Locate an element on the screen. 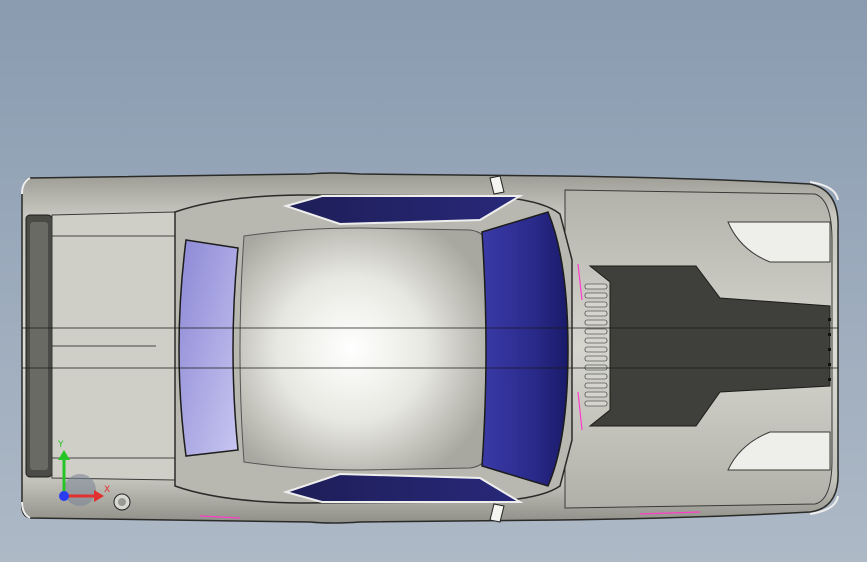 This screenshot has height=562, width=867. x-axis-arrow-icon is located at coordinates (99, 496).